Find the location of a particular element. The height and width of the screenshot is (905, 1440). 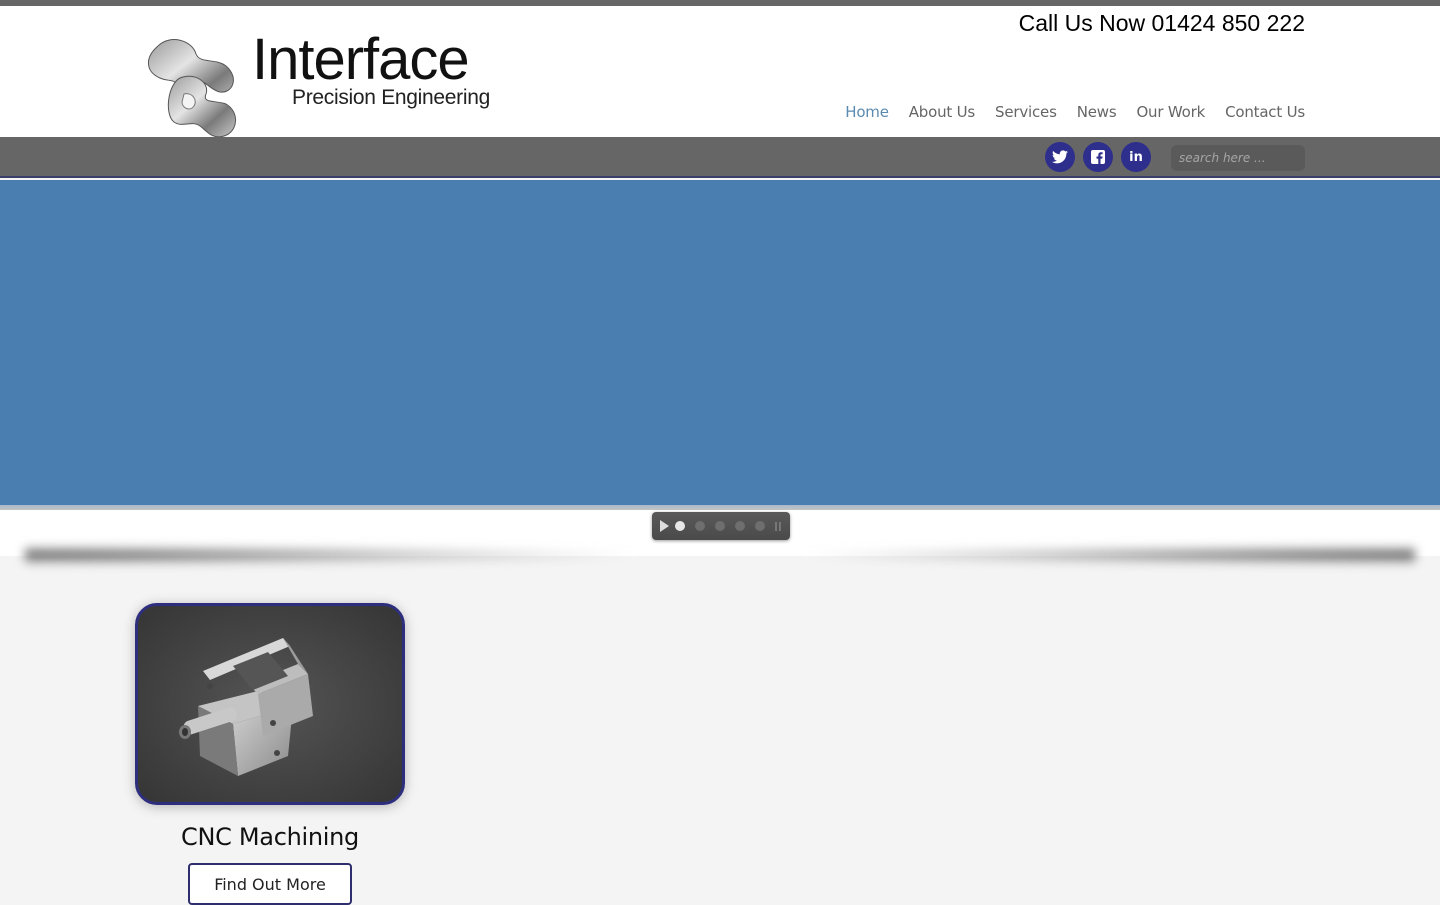

slider-controls is located at coordinates (721, 526).